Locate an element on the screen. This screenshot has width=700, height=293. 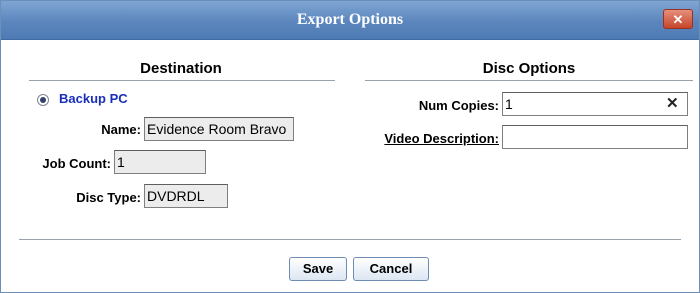
dialog-title: Export Options is located at coordinates (350, 19).